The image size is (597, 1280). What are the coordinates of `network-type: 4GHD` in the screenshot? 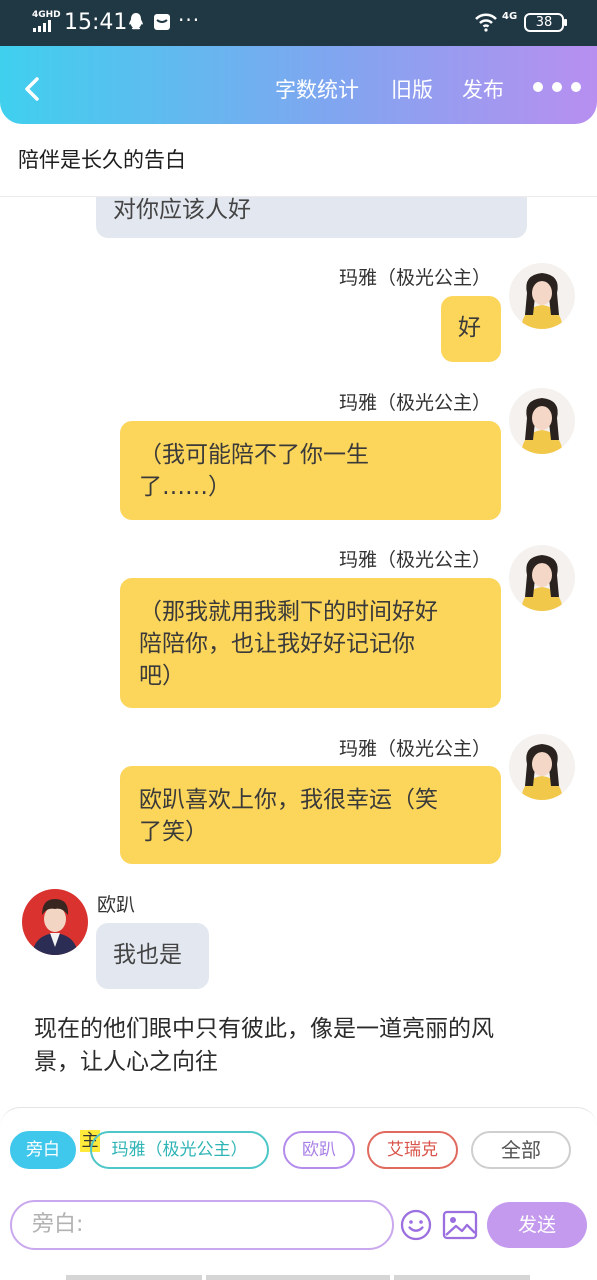 It's located at (46, 15).